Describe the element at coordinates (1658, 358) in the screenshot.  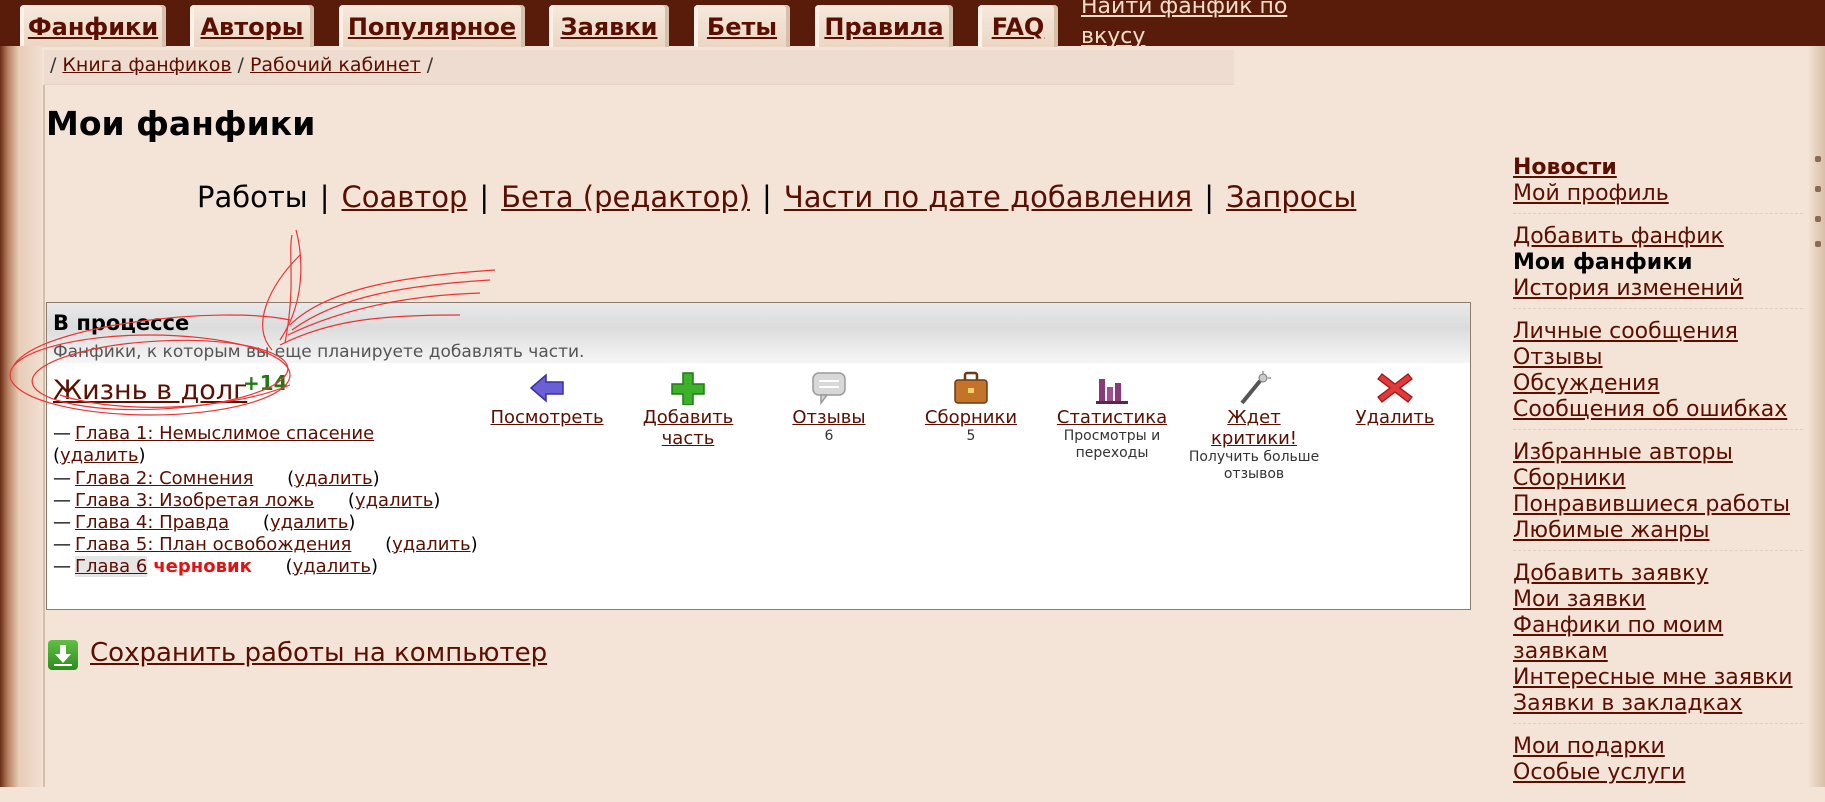
I see `sidebar-item-reviews: Отзывы` at that location.